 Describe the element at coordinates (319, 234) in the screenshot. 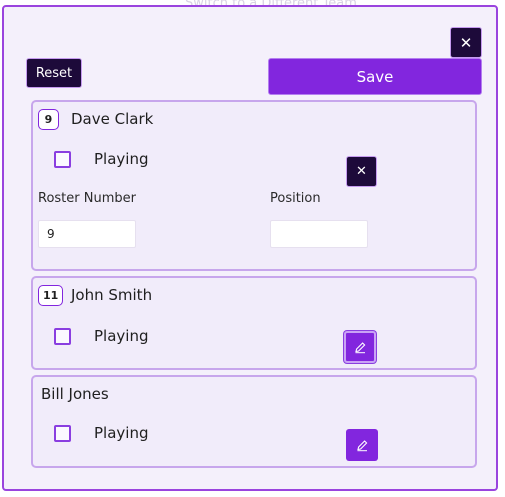

I see `position-input` at that location.